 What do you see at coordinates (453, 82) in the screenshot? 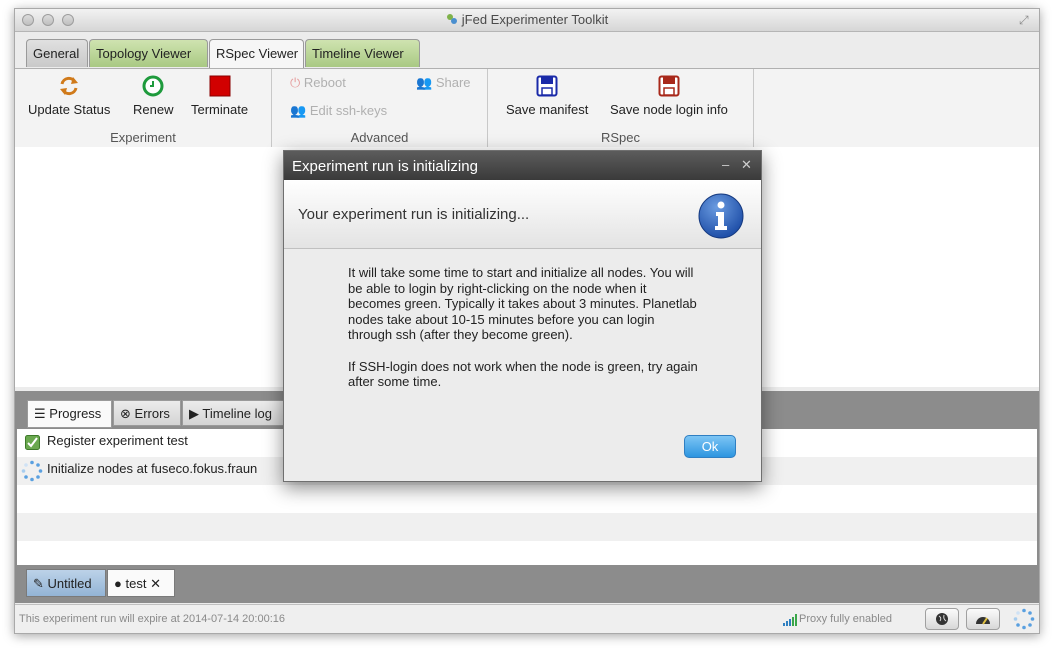
I see `share-label: Share` at bounding box center [453, 82].